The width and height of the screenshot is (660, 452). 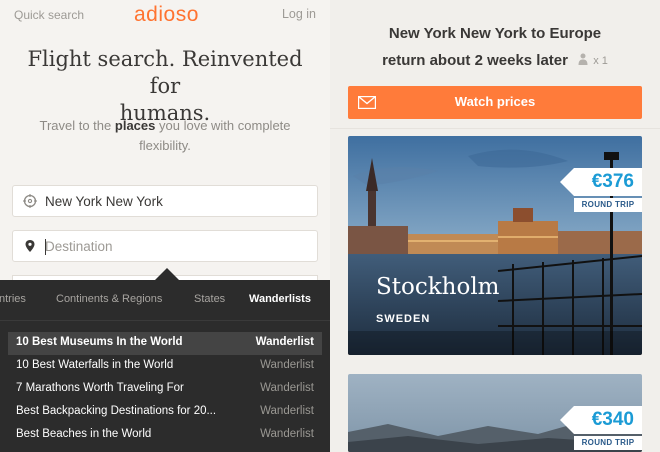 I want to click on tab-divider, so click(x=165, y=320).